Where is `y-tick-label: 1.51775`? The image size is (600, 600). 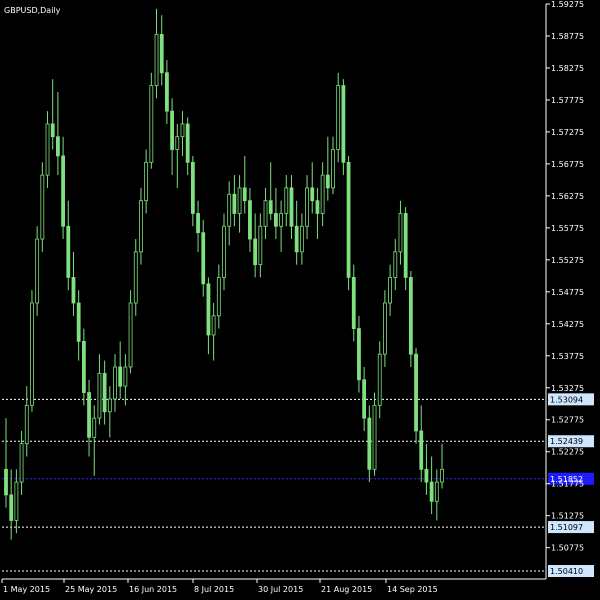 y-tick-label: 1.51775 is located at coordinates (567, 484).